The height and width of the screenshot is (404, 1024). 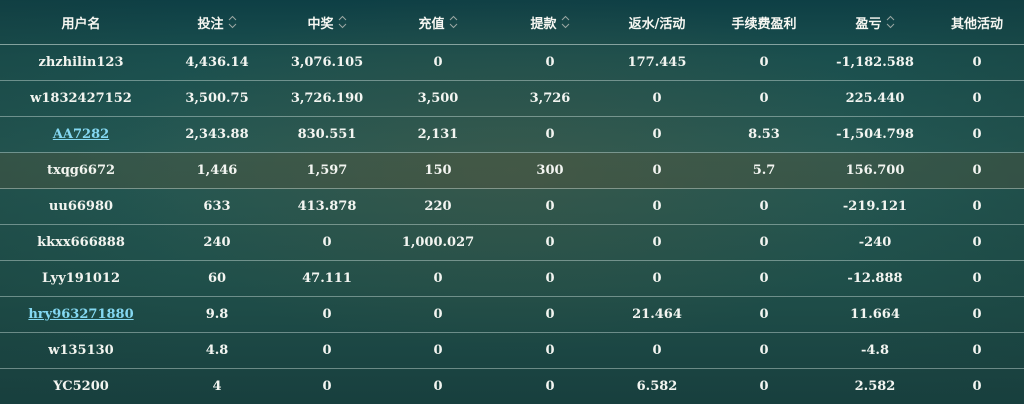 I want to click on table-header: 用户名 投注 中奖 充值 提款 返水/活动 手续费盈利 盈亏 其他活动, so click(x=512, y=22).